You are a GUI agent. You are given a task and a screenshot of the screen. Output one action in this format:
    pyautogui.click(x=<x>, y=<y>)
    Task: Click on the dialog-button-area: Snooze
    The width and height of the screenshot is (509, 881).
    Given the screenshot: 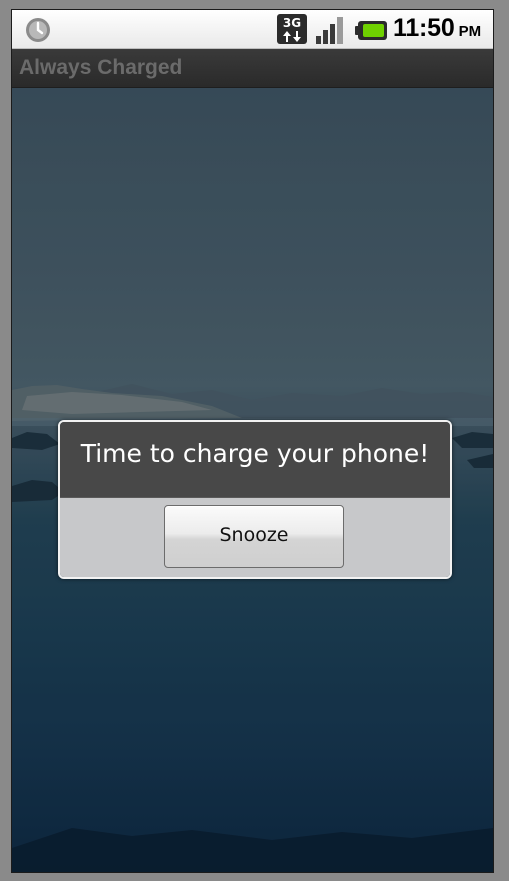 What is the action you would take?
    pyautogui.click(x=255, y=537)
    